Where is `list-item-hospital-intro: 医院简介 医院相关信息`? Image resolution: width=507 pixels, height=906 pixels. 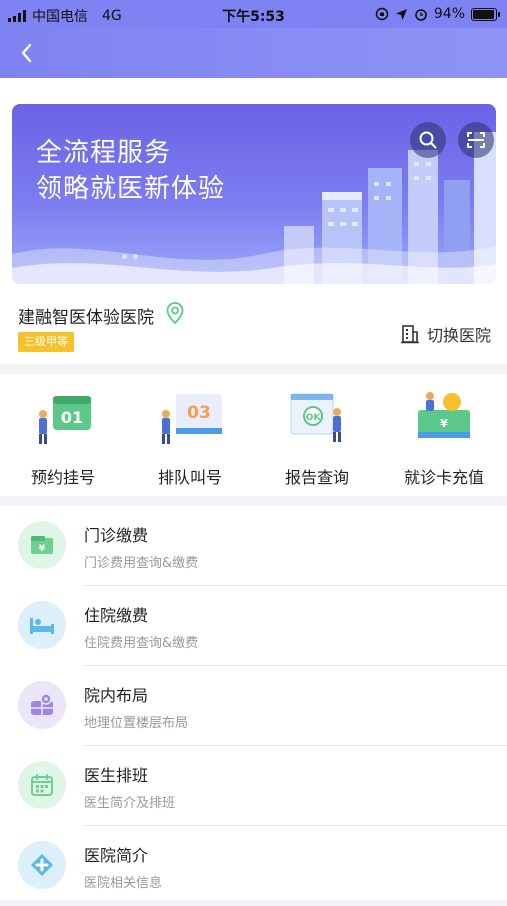 list-item-hospital-intro: 医院简介 医院相关信息 is located at coordinates (253, 866).